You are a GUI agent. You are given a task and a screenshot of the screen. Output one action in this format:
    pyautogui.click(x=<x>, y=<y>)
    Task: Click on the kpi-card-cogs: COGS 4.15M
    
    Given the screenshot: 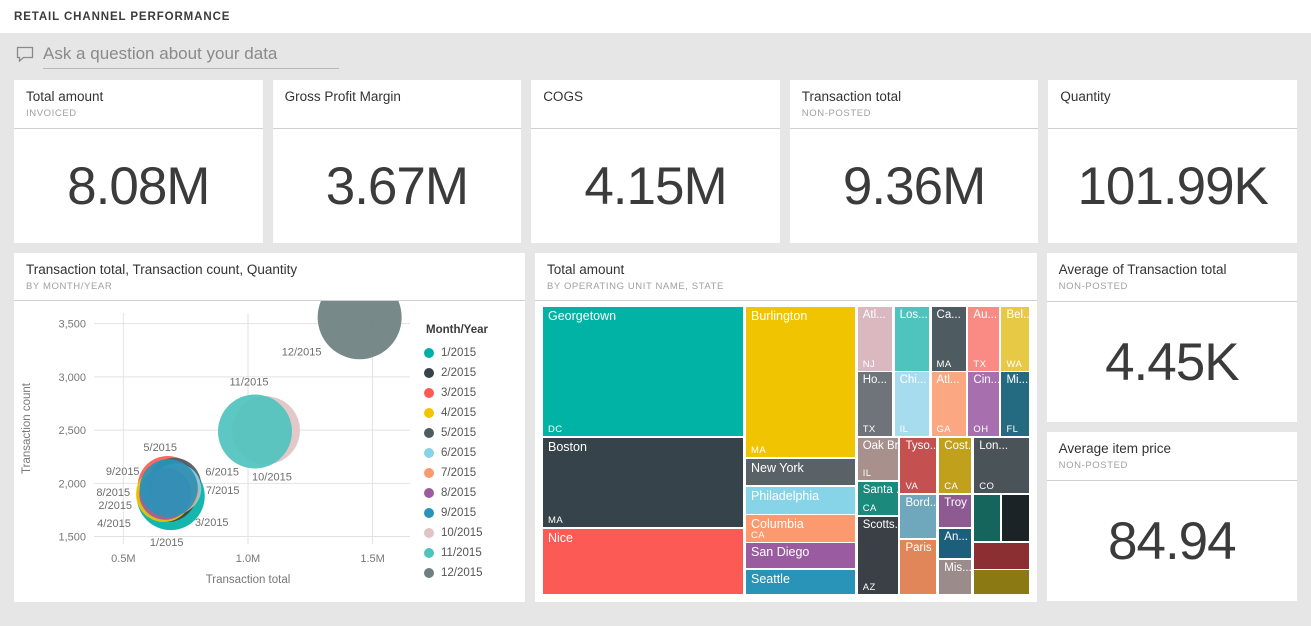 What is the action you would take?
    pyautogui.click(x=655, y=161)
    